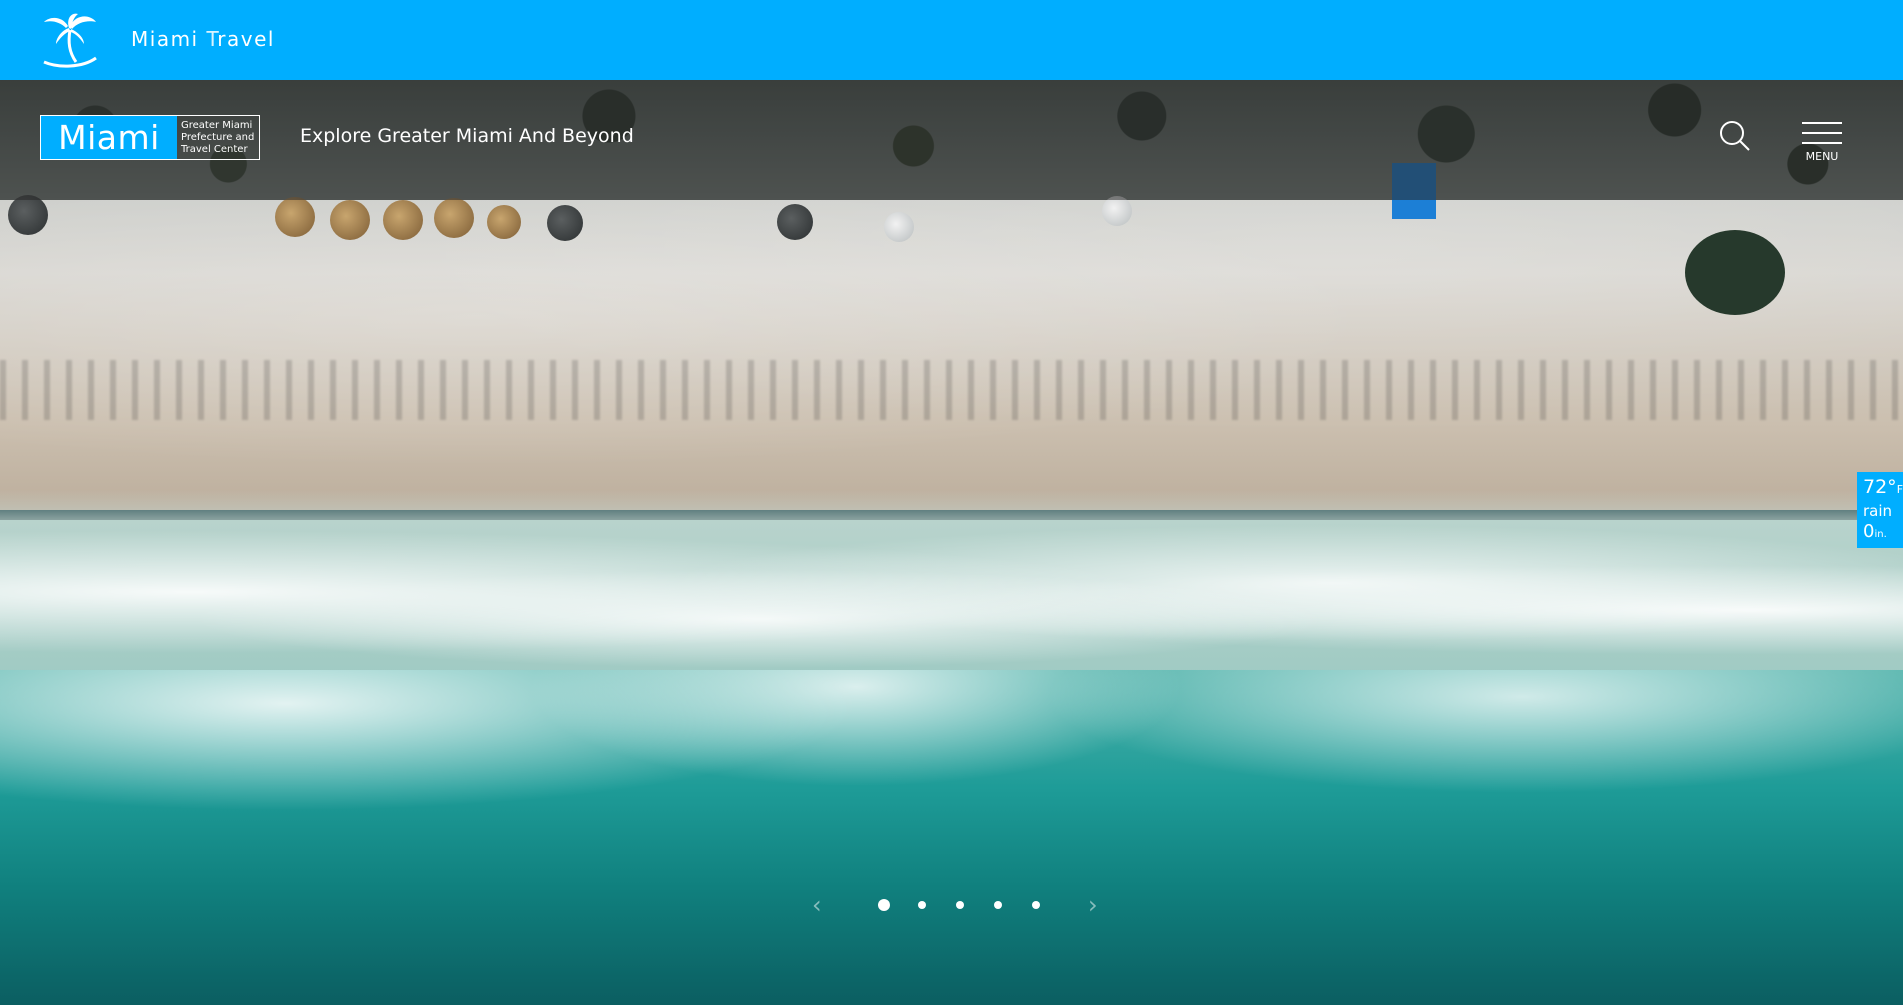  I want to click on weather-temp-unit: F, so click(1899, 489).